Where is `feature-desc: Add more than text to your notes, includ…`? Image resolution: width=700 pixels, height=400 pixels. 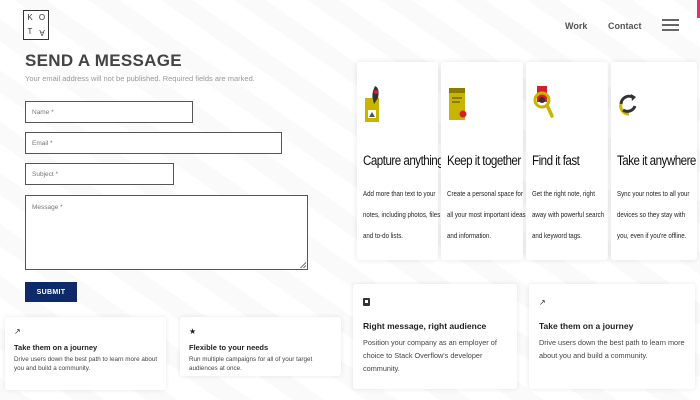
feature-desc: Add more than text to your notes, includ… is located at coordinates (402, 214).